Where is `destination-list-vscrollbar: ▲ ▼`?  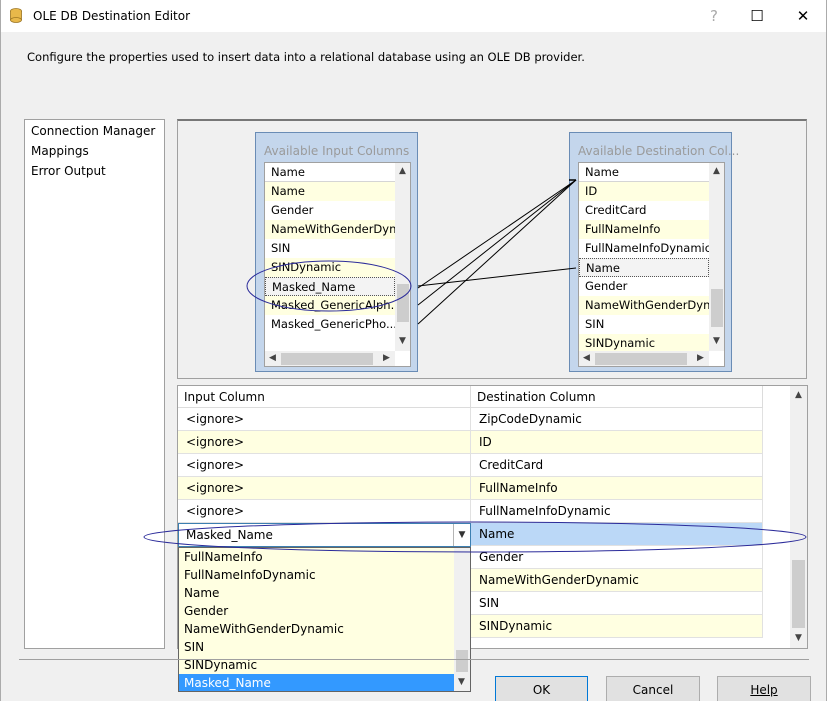
destination-list-vscrollbar: ▲ ▼ is located at coordinates (716, 257).